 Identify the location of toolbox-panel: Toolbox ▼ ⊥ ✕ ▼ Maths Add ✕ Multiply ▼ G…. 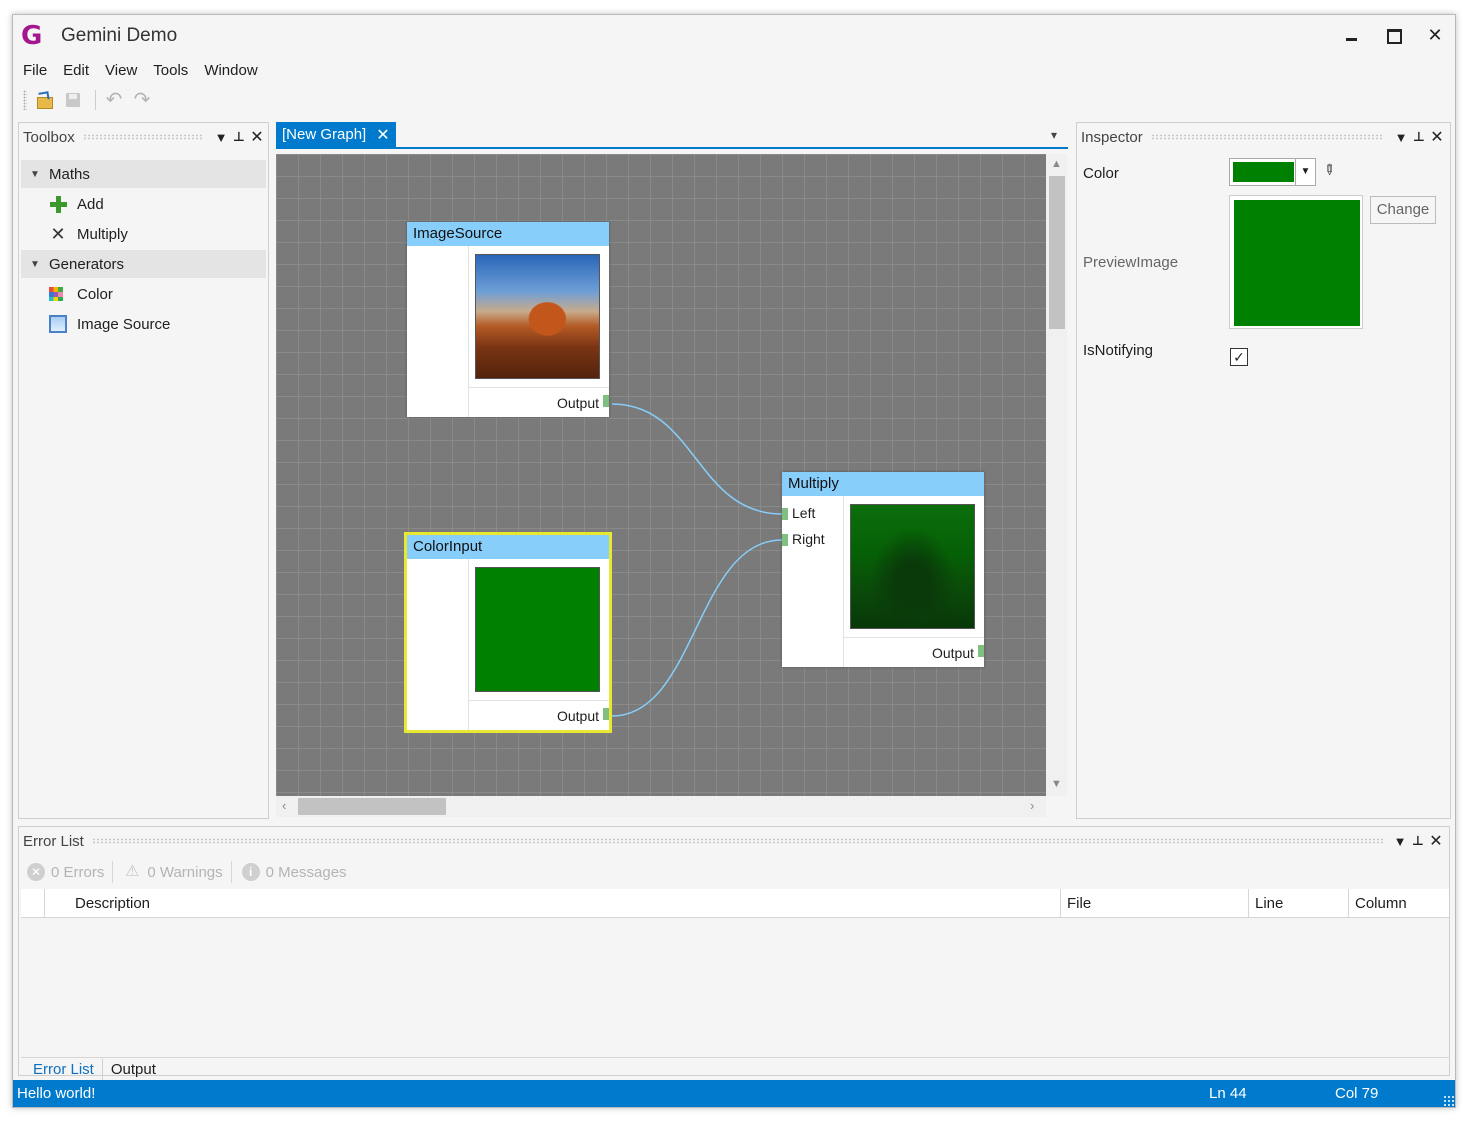
(143, 470).